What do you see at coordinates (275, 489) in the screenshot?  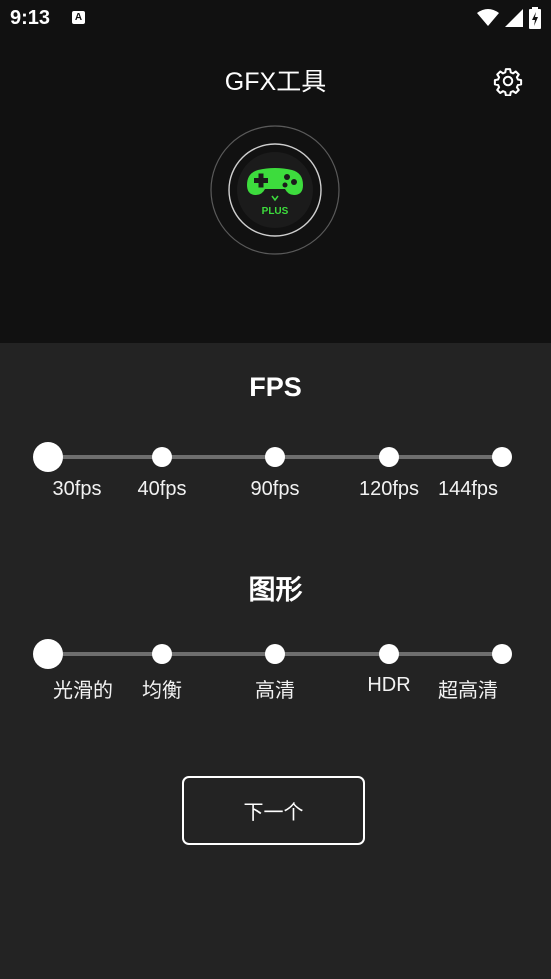 I see `fps-option-label: 90fps` at bounding box center [275, 489].